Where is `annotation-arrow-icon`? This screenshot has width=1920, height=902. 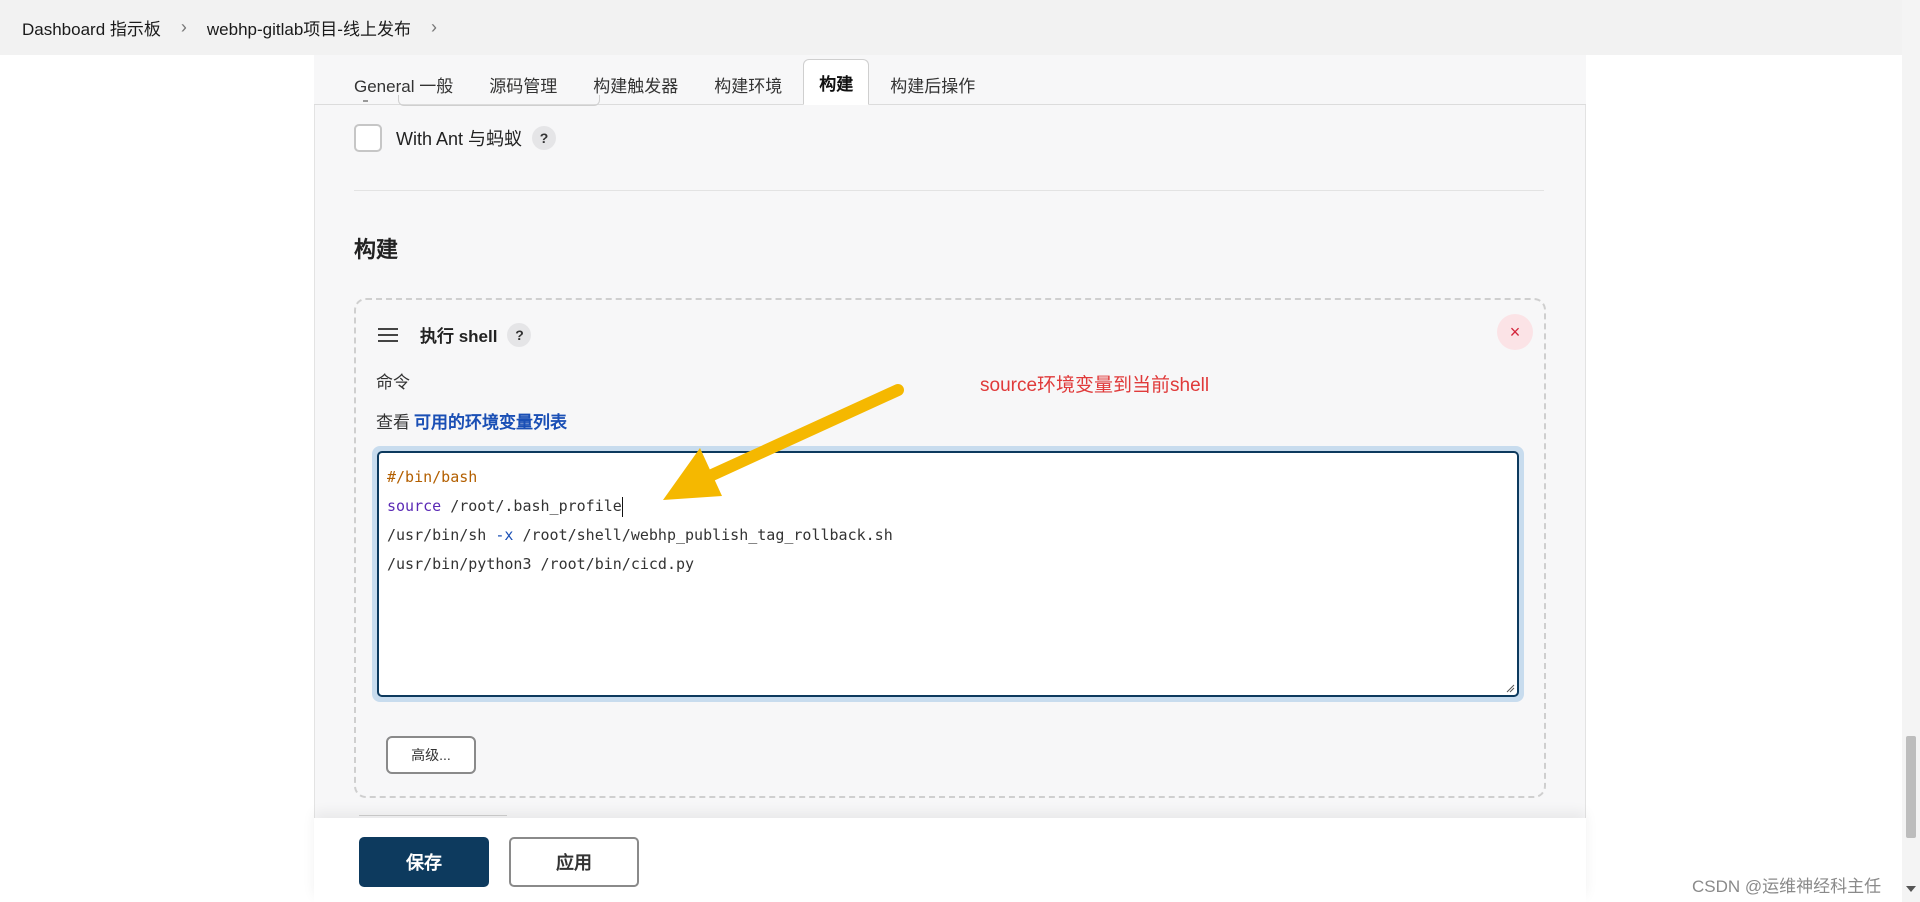
annotation-arrow-icon is located at coordinates (783, 442).